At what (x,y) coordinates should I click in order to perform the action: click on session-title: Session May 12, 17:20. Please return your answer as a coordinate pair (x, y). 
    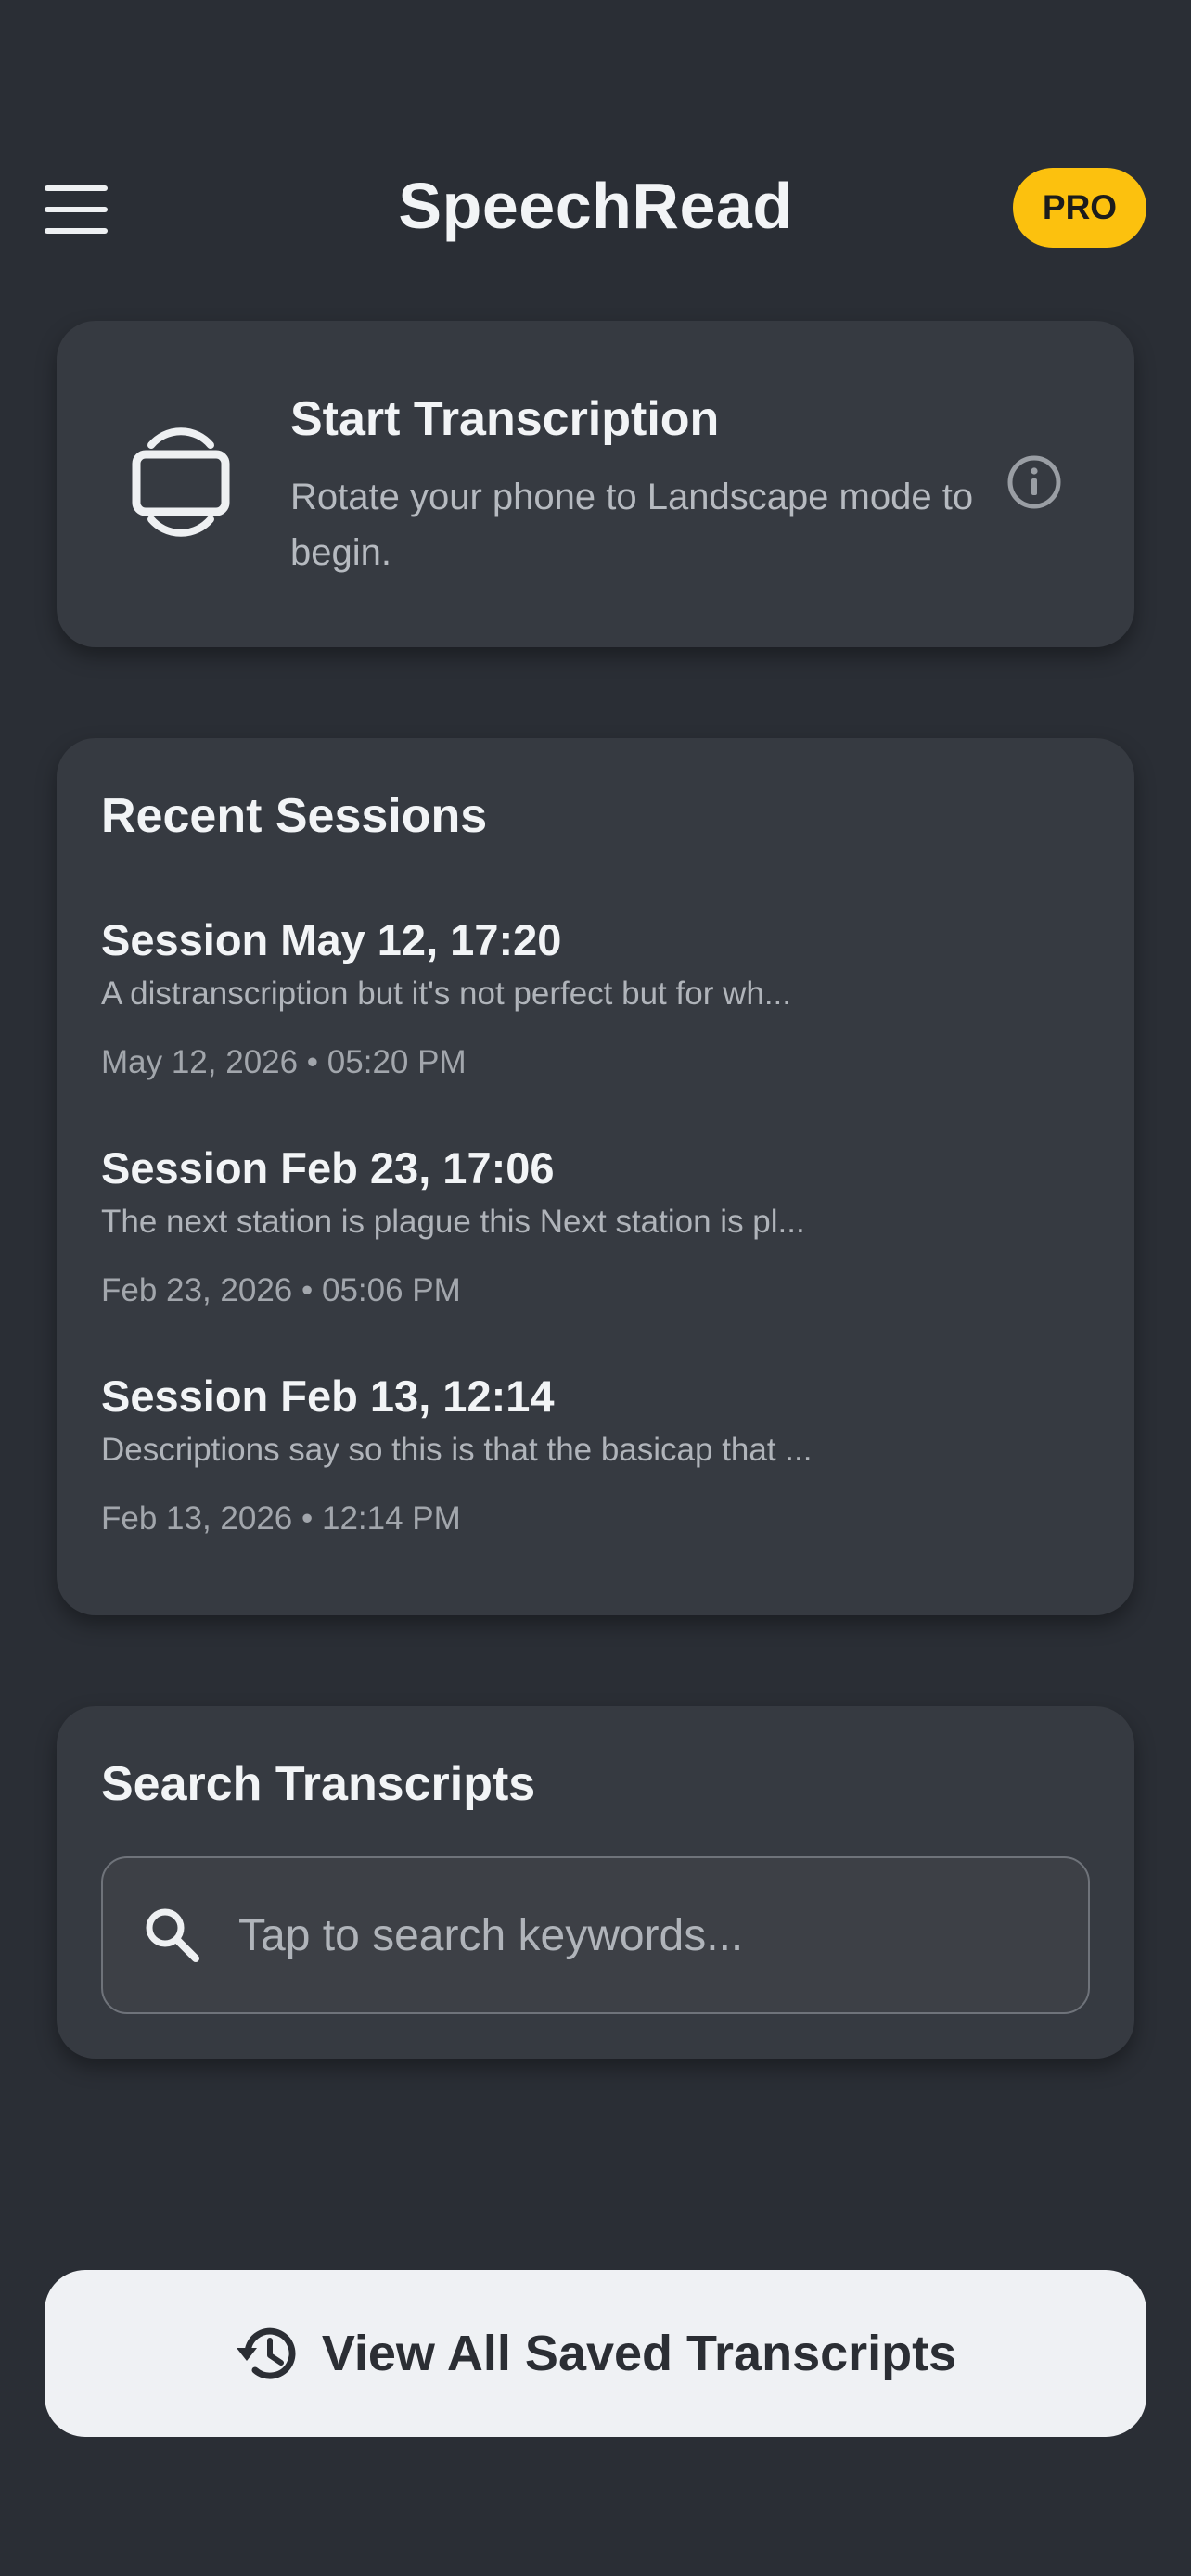
    Looking at the image, I should click on (331, 940).